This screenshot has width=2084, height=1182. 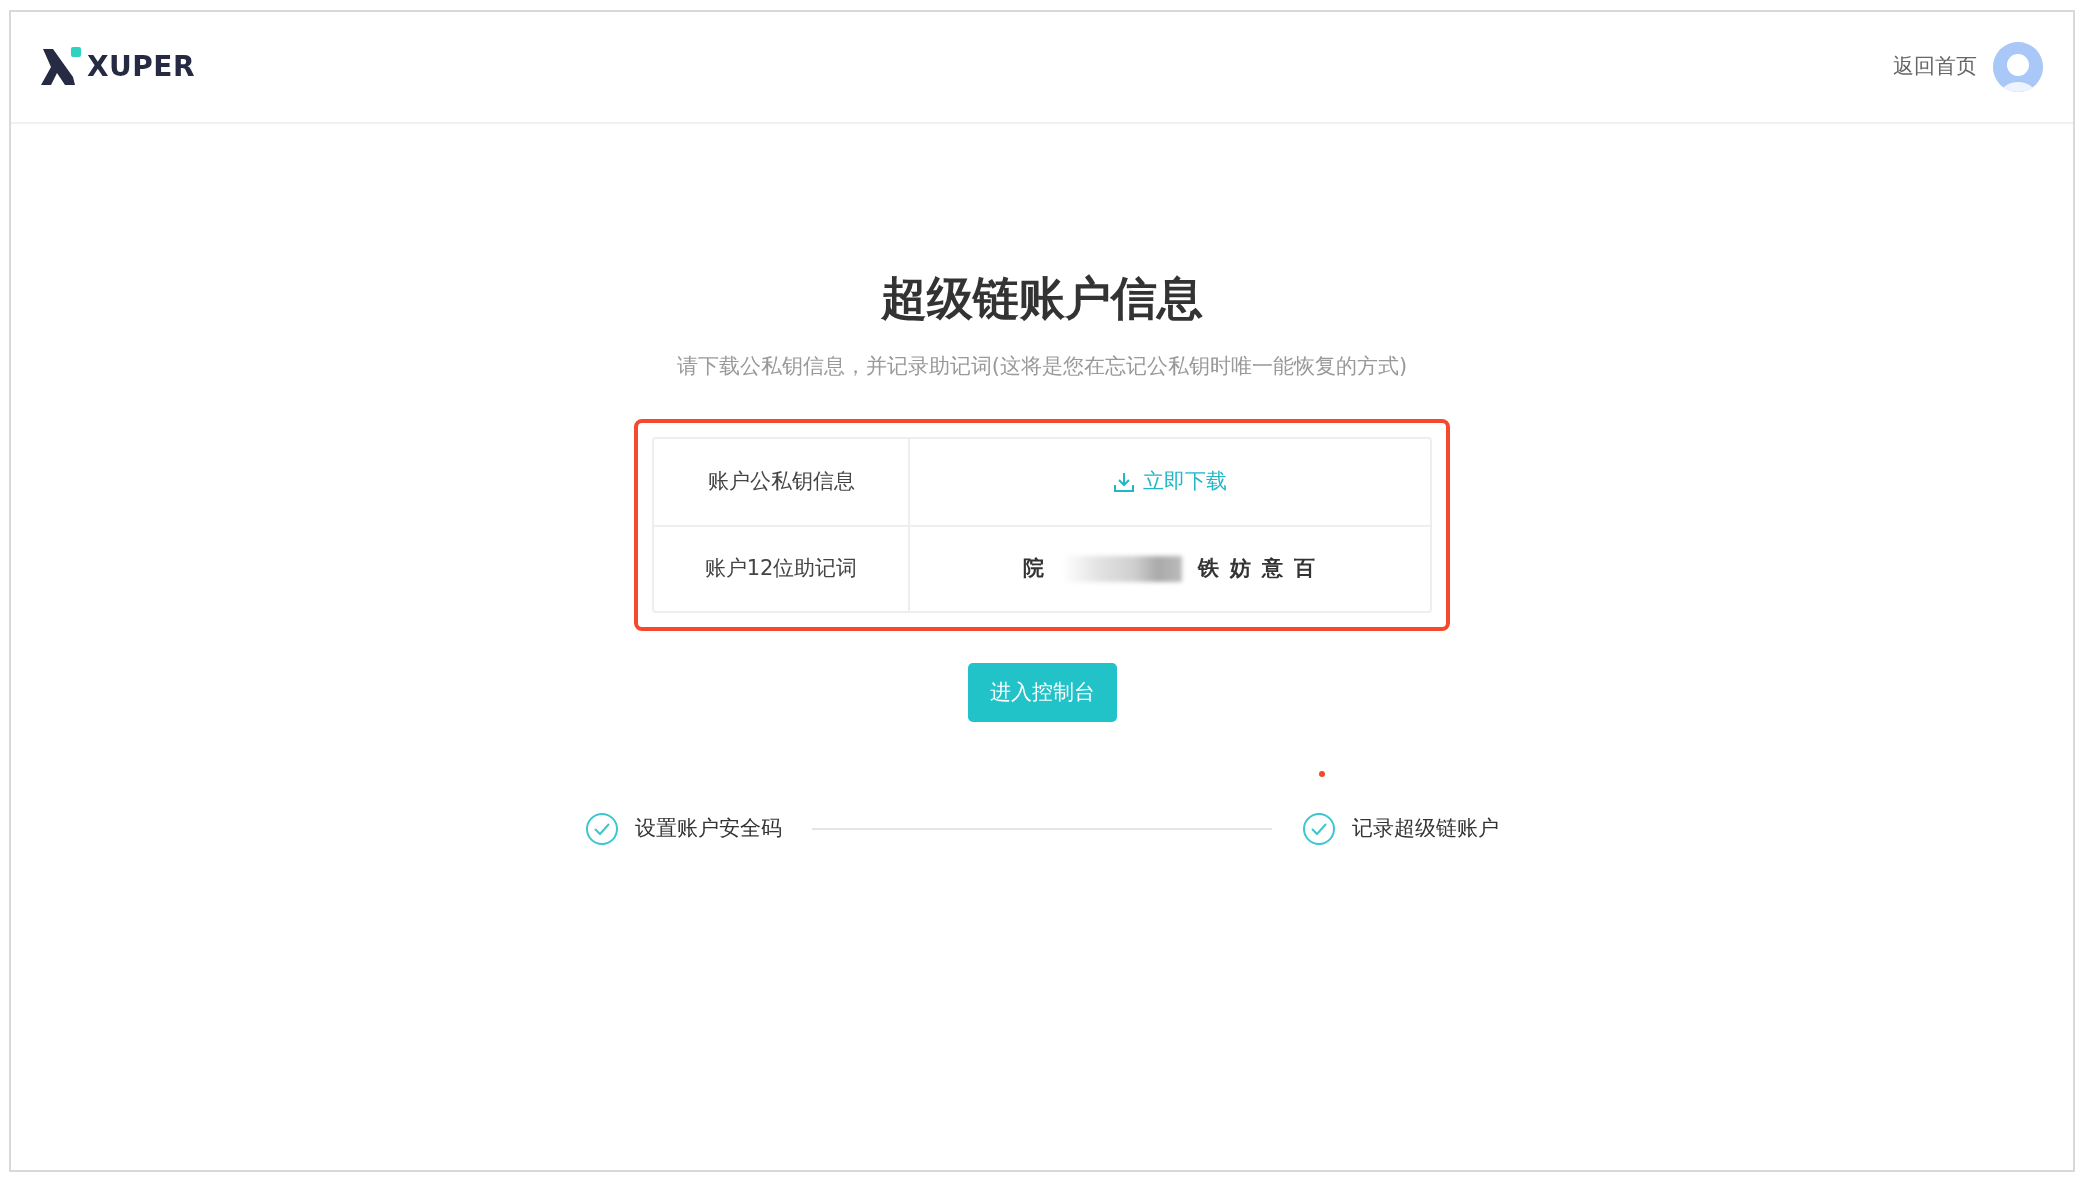 I want to click on logo-text: XUPER, so click(x=141, y=67).